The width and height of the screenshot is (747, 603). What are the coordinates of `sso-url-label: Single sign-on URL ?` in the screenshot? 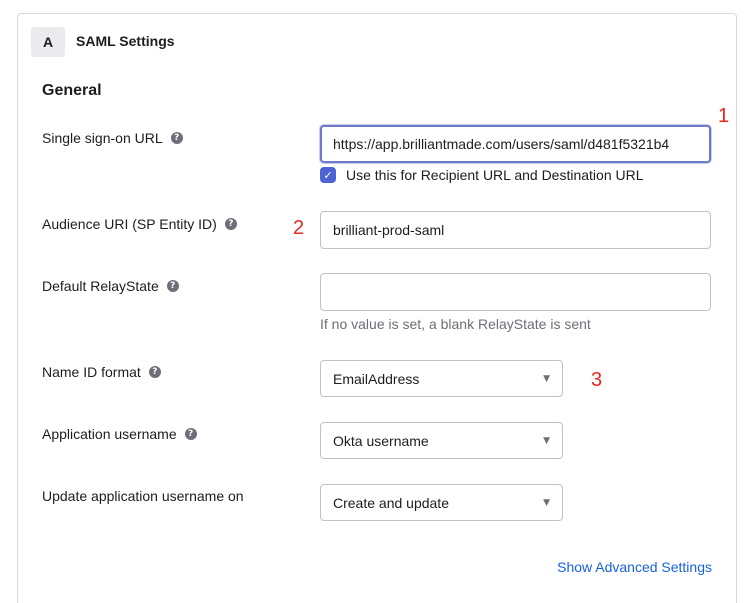 It's located at (112, 138).